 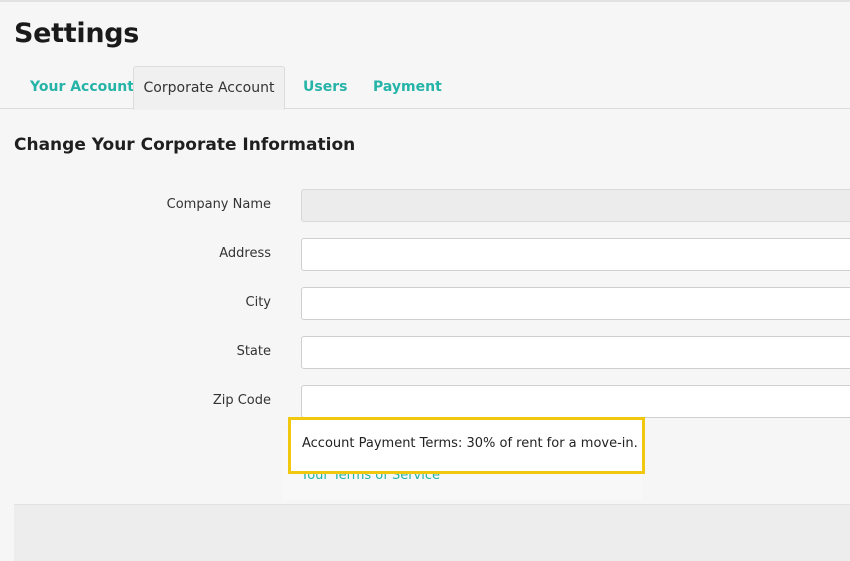 I want to click on tab-payment: Payment, so click(x=407, y=87).